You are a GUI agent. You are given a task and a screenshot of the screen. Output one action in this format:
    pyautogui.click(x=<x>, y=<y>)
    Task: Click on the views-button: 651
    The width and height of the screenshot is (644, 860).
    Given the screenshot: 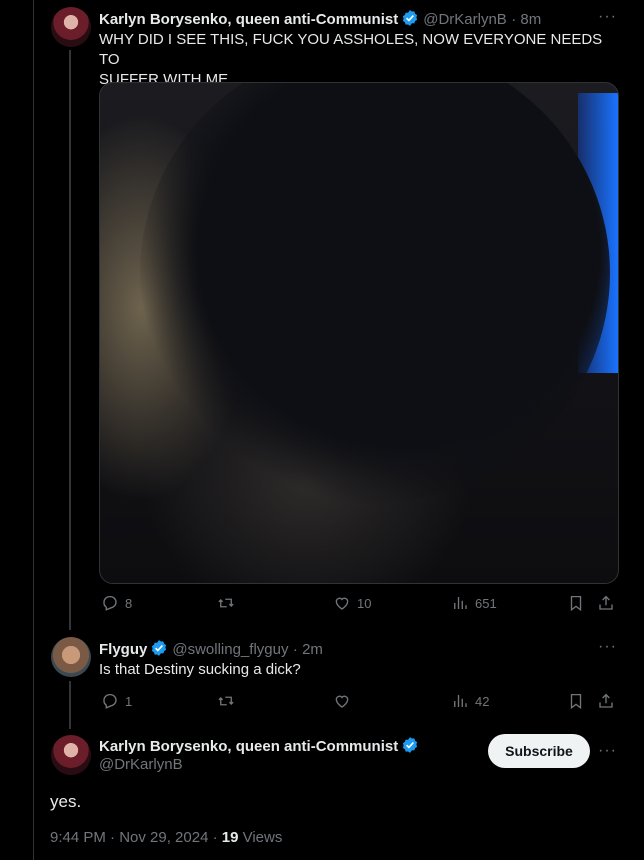 What is the action you would take?
    pyautogui.click(x=474, y=603)
    